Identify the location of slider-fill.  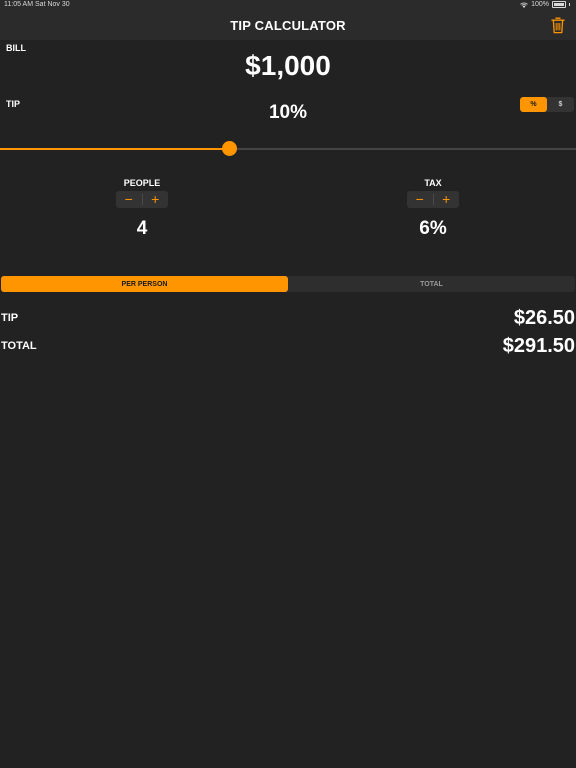
(115, 149).